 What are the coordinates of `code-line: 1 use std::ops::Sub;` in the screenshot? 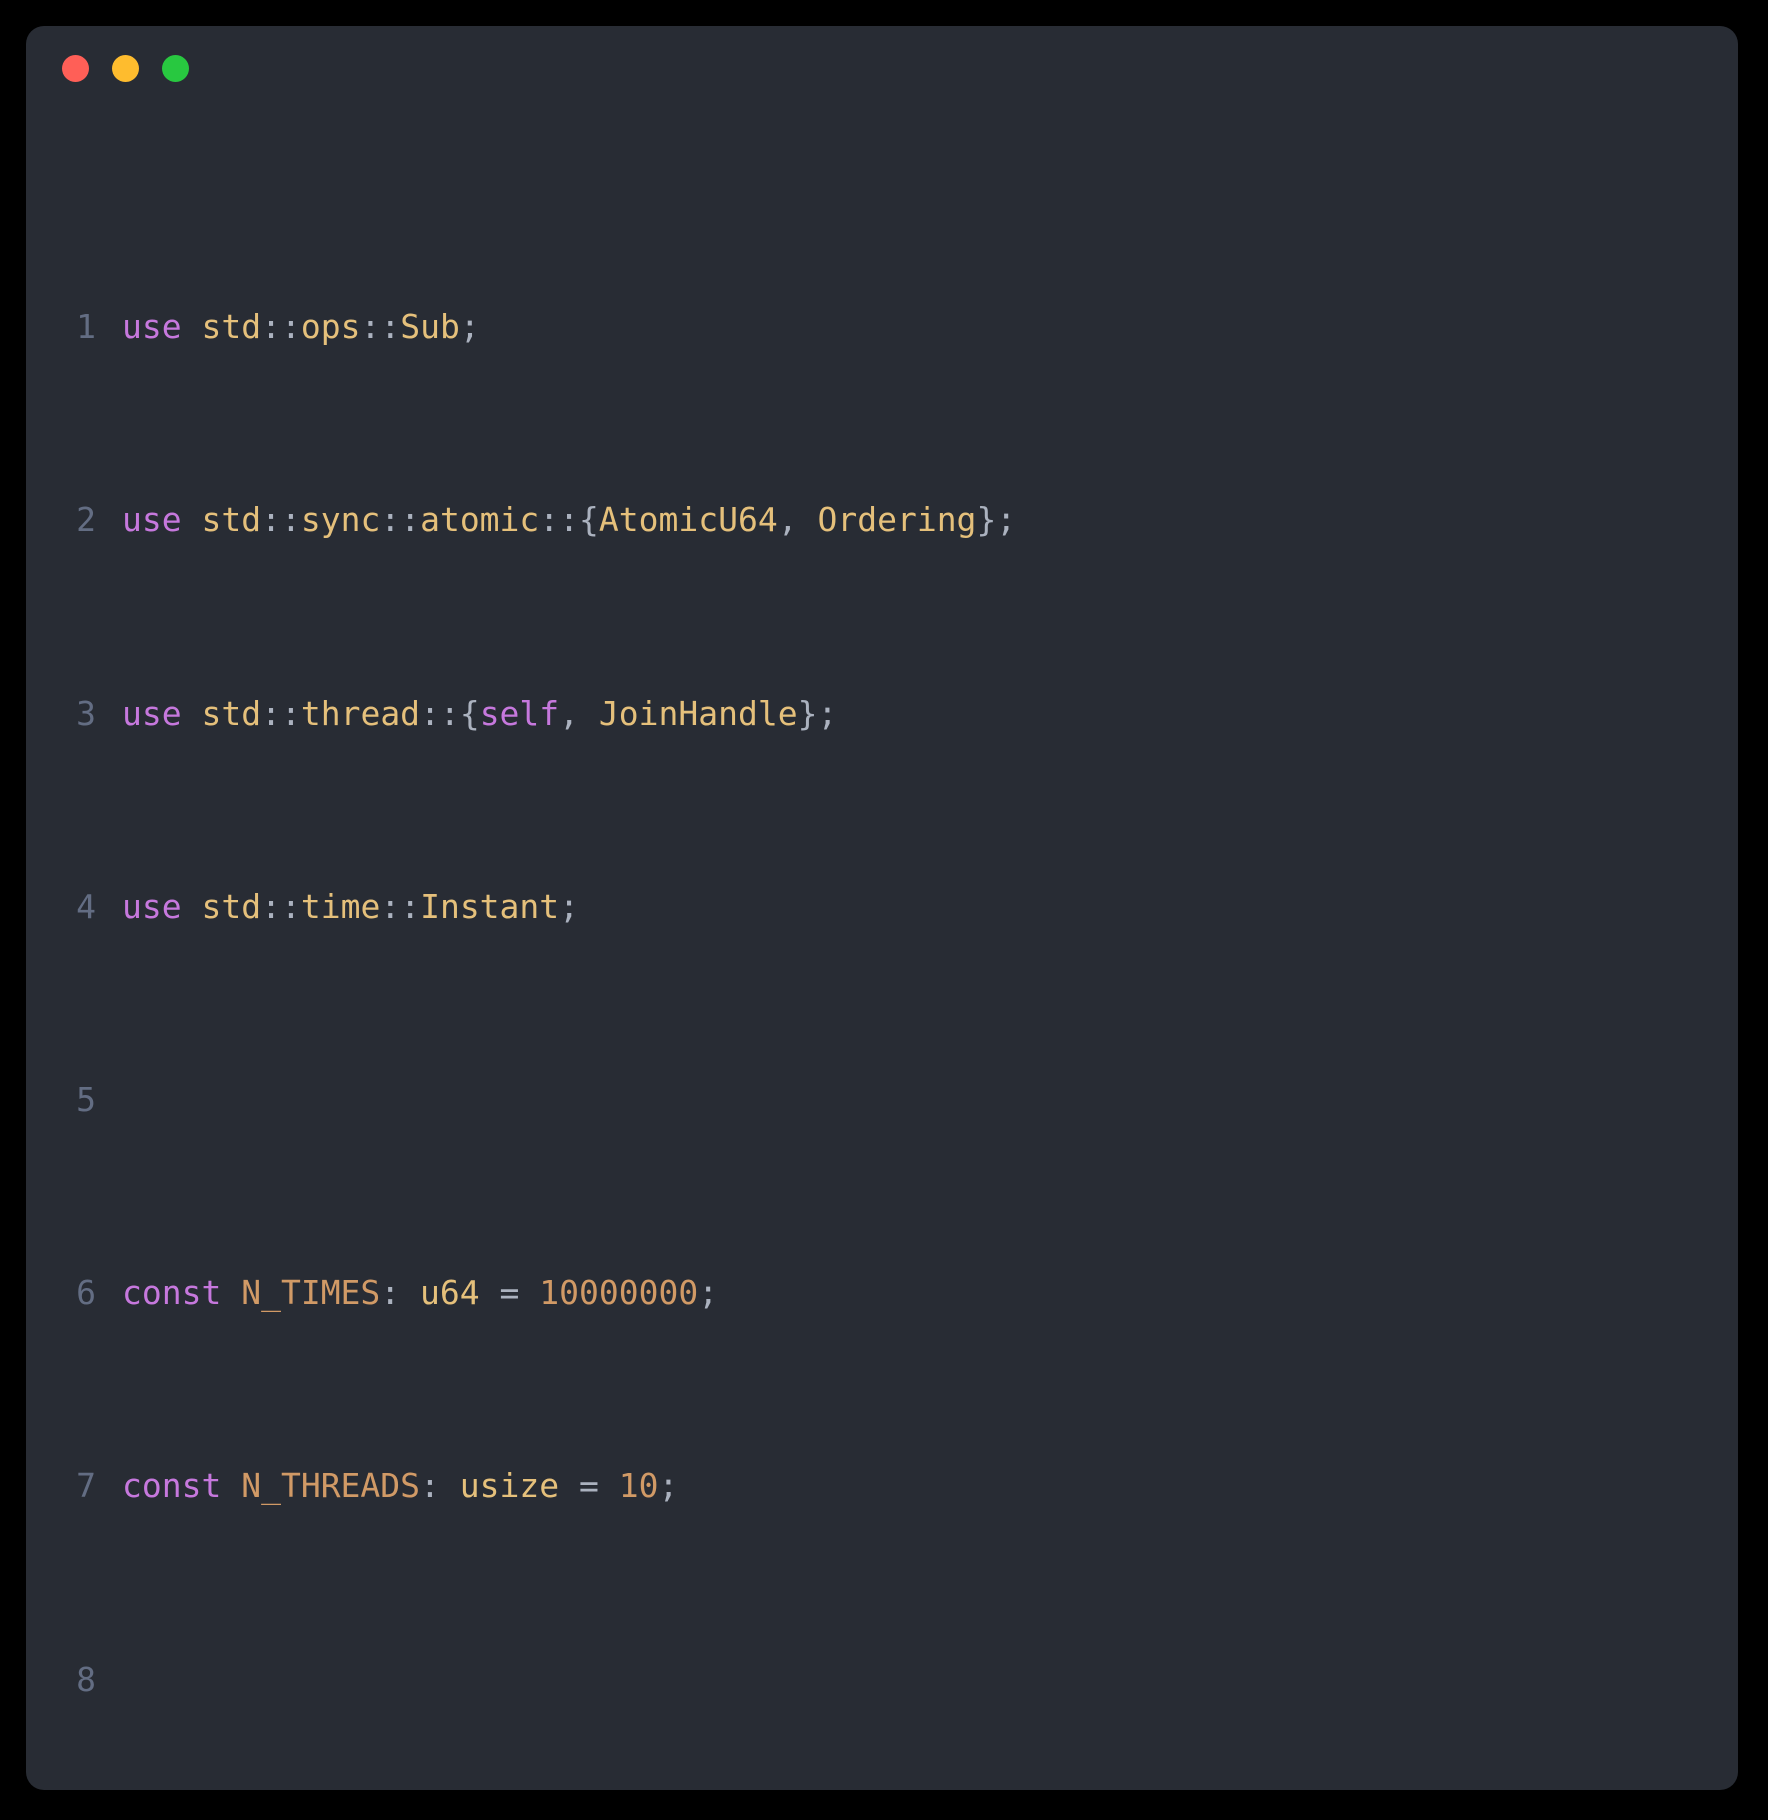 It's located at (882, 327).